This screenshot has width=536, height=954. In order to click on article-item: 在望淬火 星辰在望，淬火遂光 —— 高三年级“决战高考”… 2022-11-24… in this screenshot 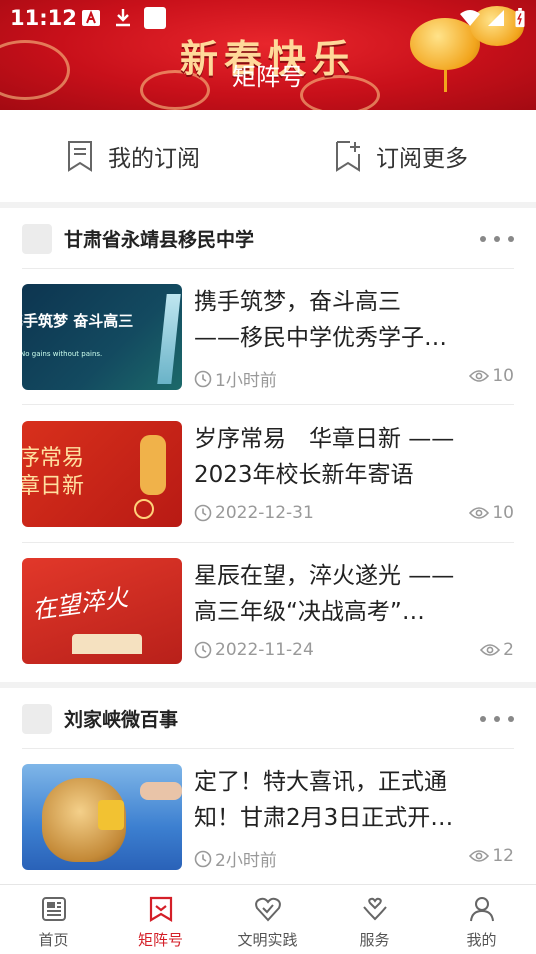, I will do `click(268, 611)`.